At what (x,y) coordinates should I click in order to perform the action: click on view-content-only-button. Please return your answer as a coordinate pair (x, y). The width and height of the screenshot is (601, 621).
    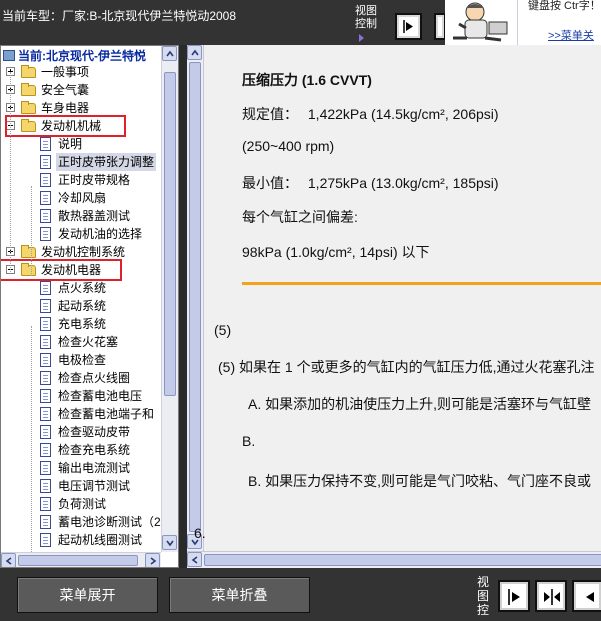
    Looking at the image, I should click on (514, 596).